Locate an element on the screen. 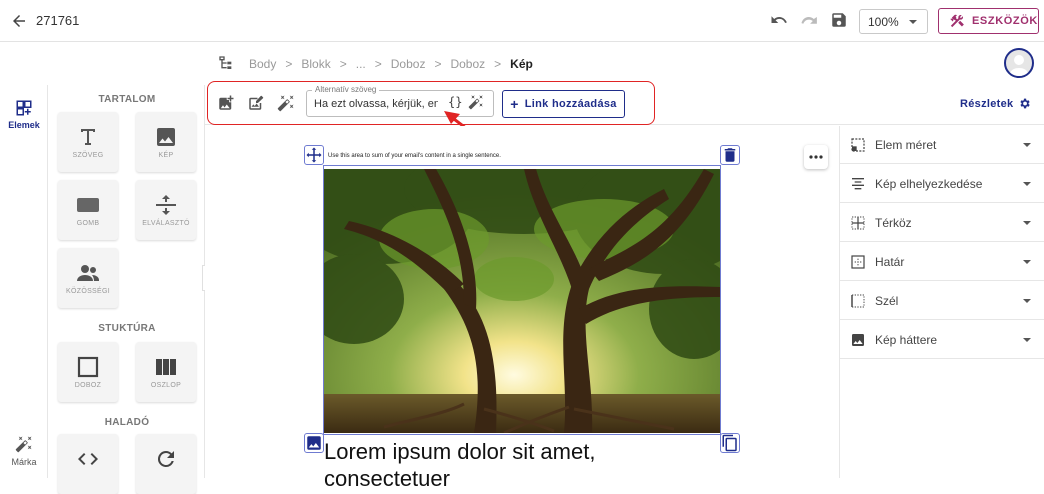 This screenshot has height=494, width=1044. block-code is located at coordinates (88, 464).